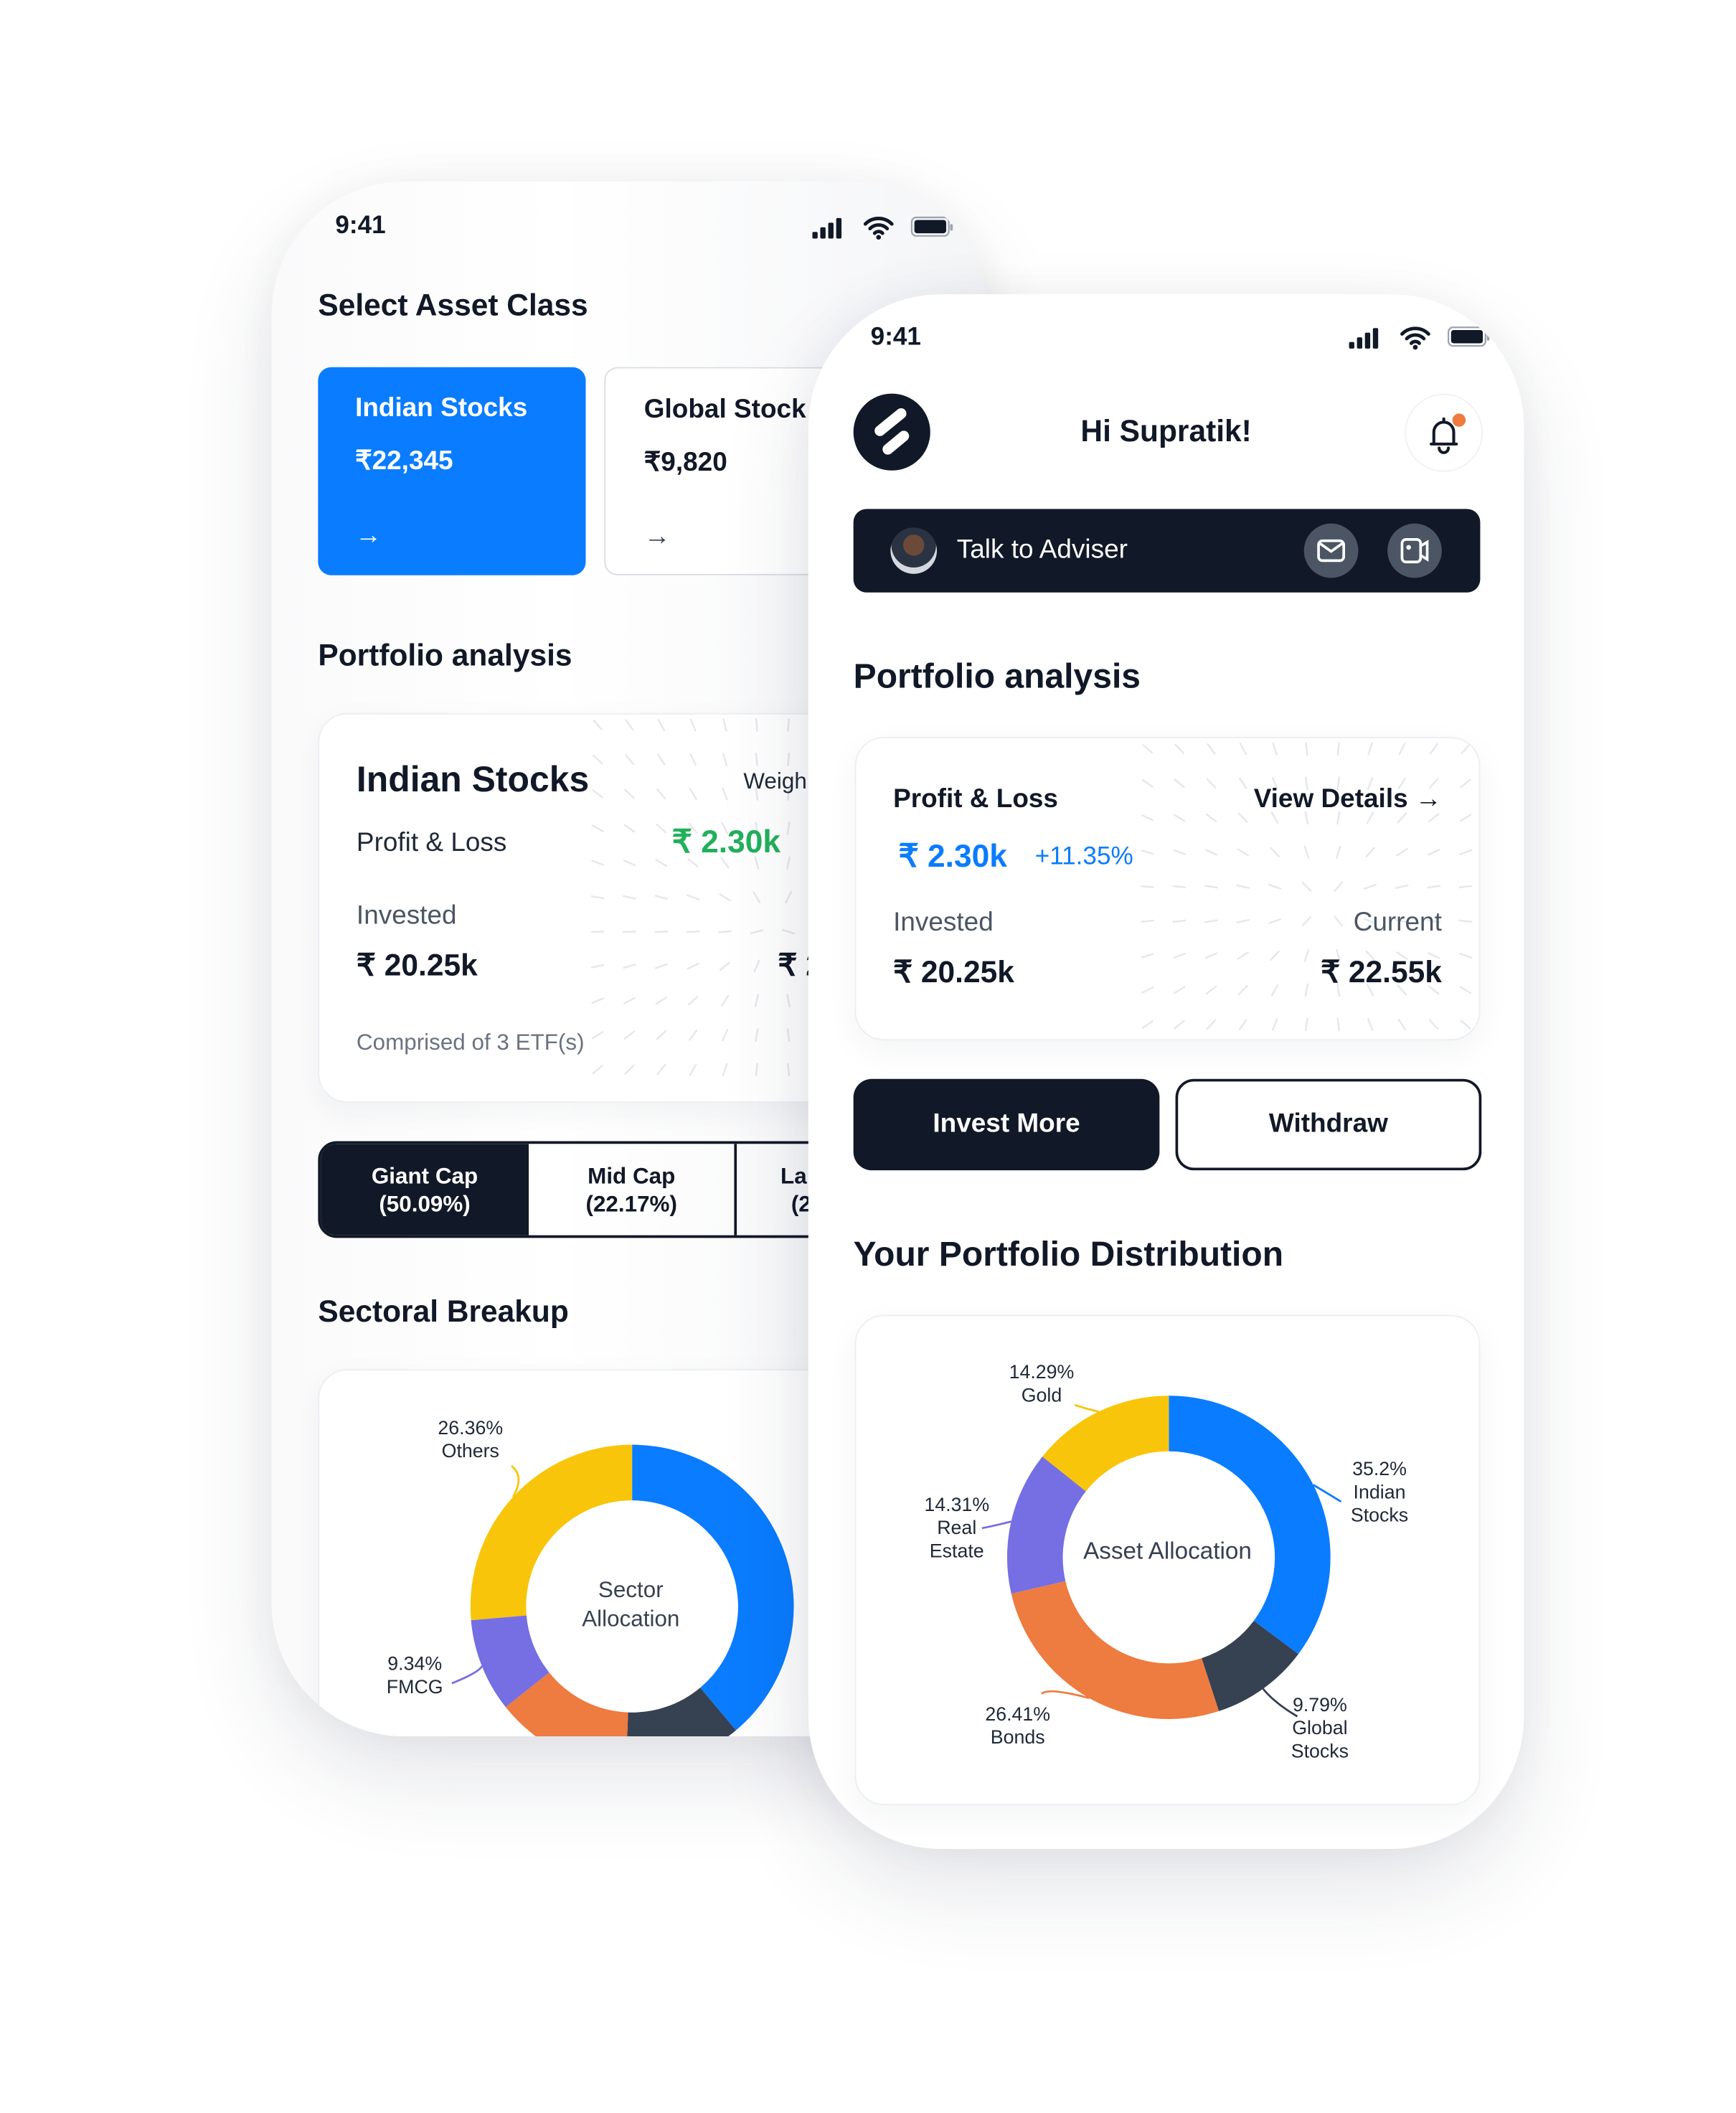 This screenshot has width=1736, height=2113. What do you see at coordinates (1007, 1124) in the screenshot?
I see `invest-more-button: Invest More` at bounding box center [1007, 1124].